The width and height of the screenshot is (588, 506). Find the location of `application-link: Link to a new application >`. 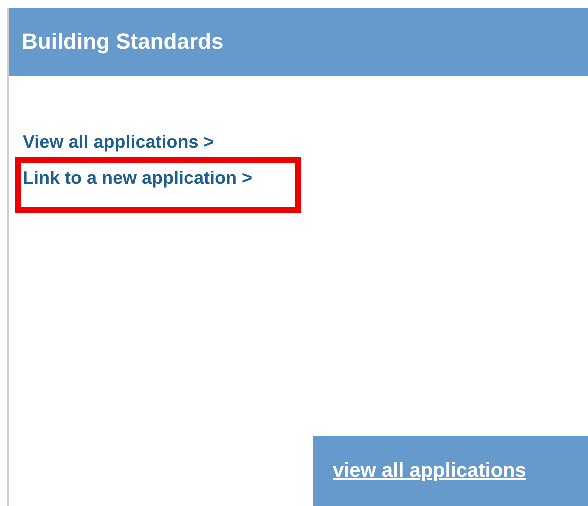

application-link: Link to a new application > is located at coordinates (138, 178).